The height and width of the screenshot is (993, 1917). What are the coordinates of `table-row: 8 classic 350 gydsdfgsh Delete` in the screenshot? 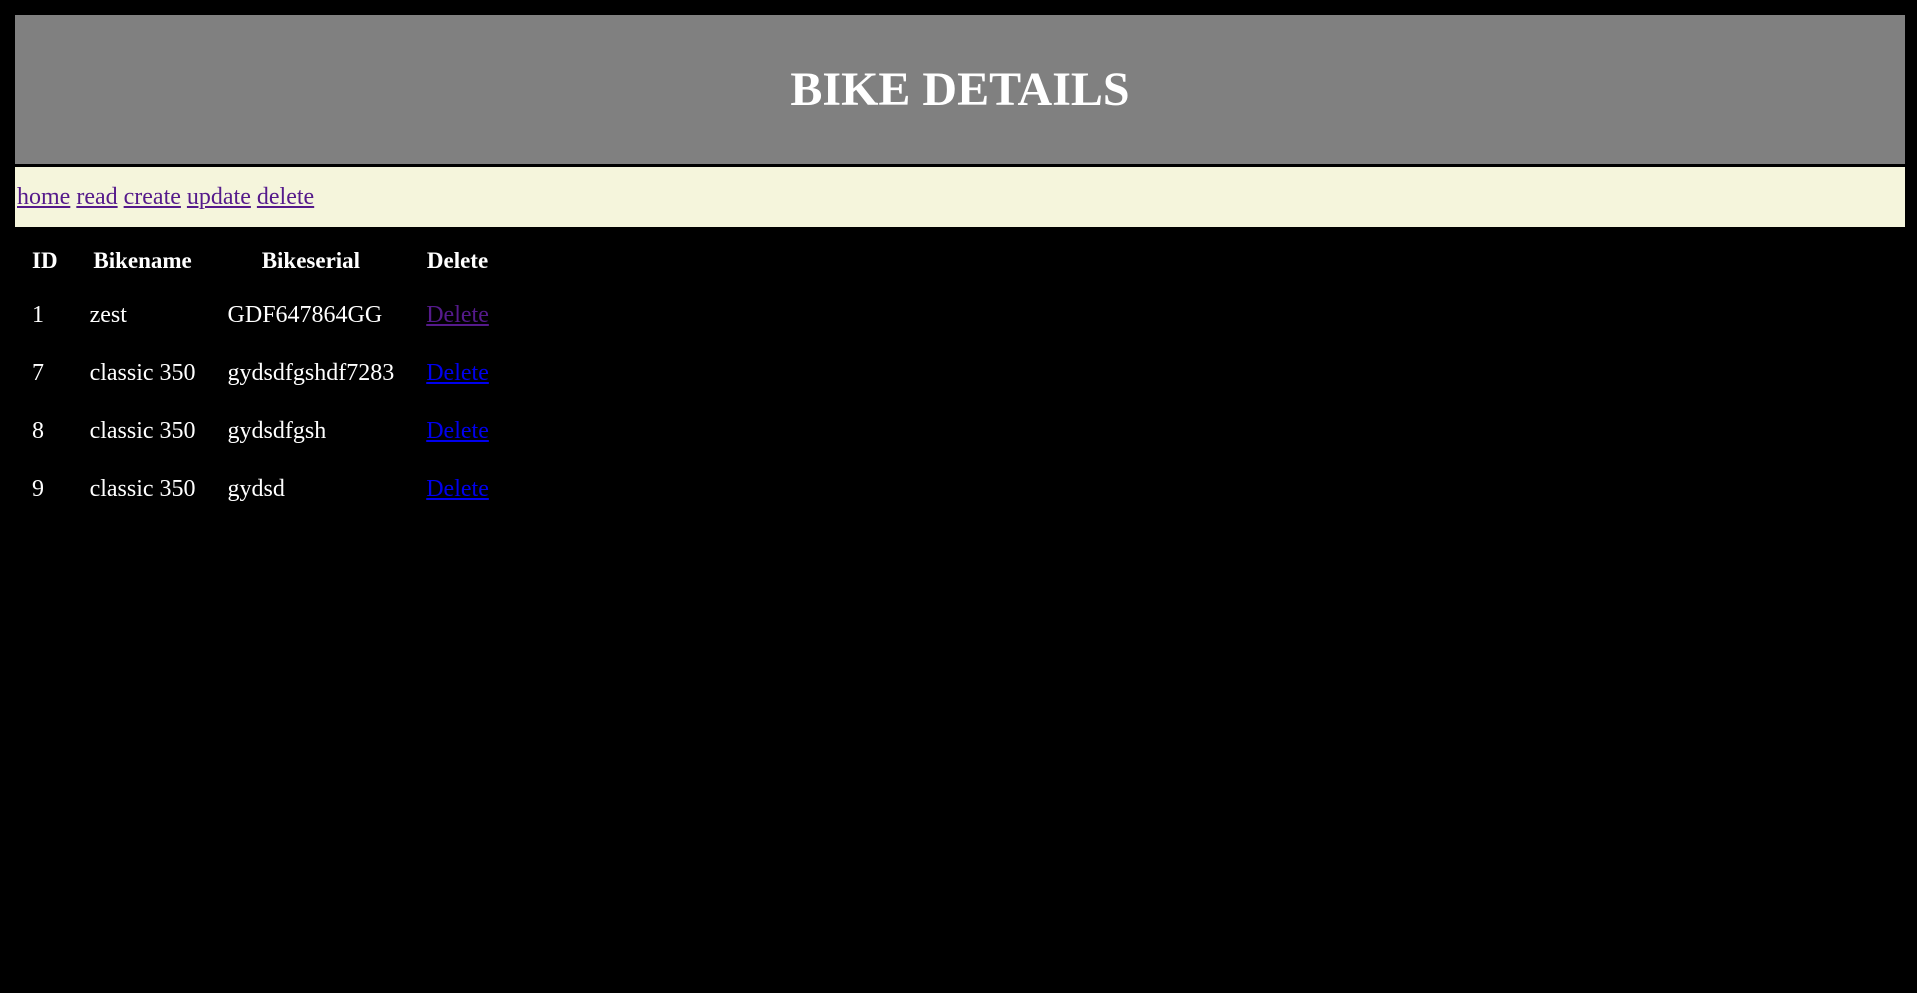 It's located at (260, 431).